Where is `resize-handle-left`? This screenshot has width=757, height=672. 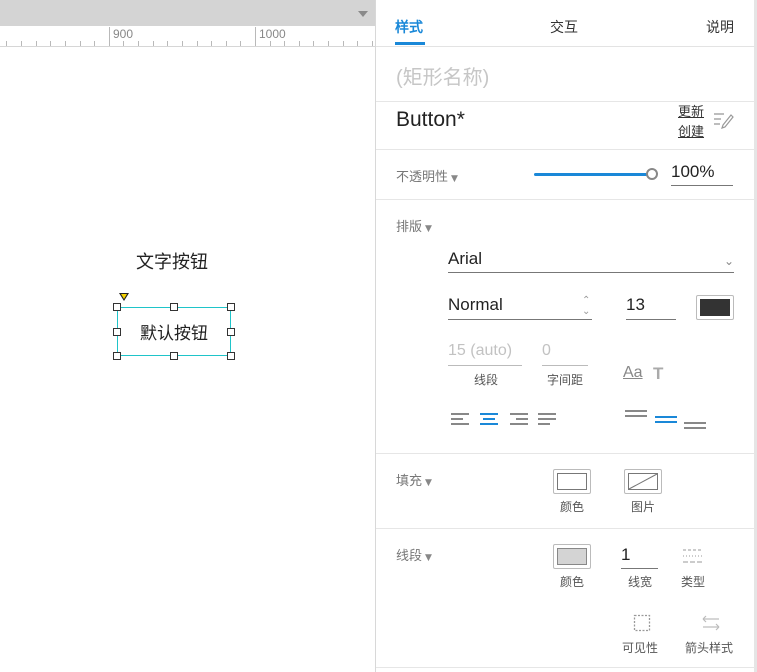
resize-handle-left is located at coordinates (117, 332).